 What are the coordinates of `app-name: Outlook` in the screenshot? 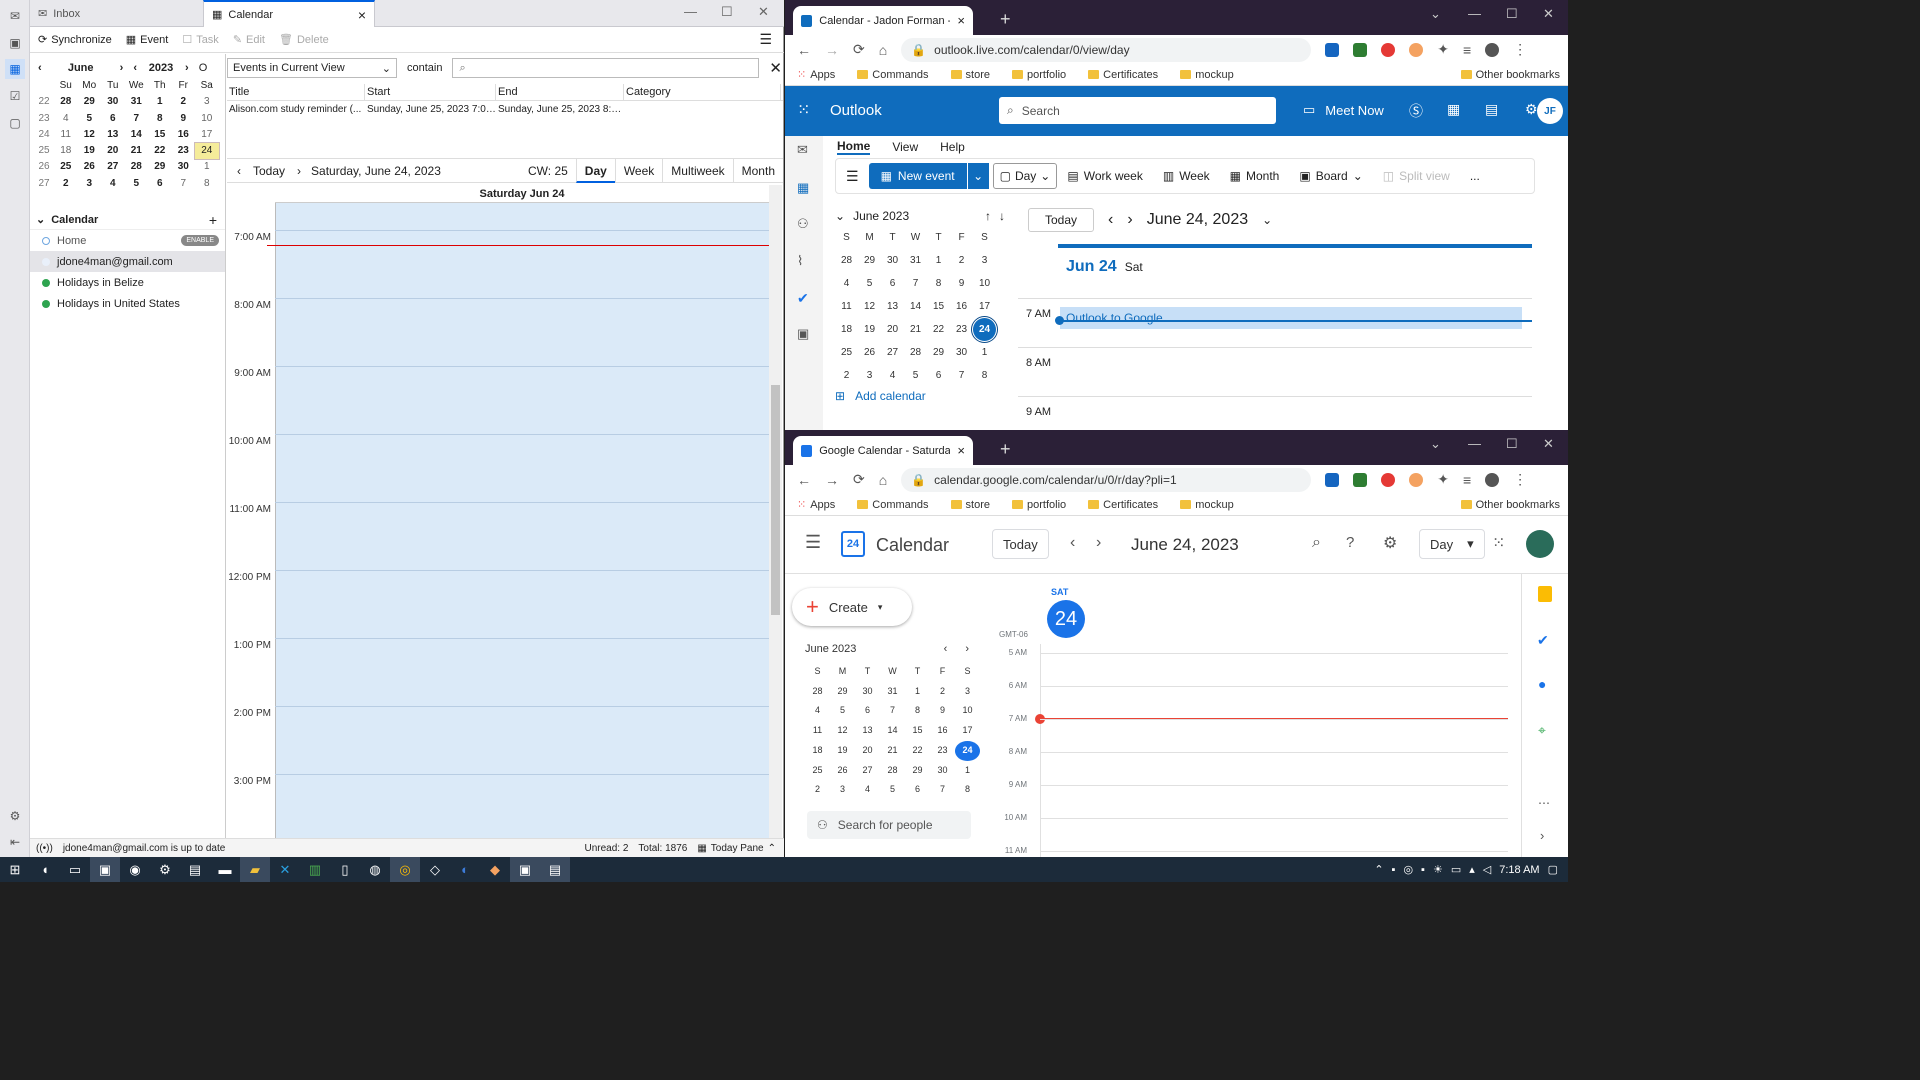 It's located at (856, 110).